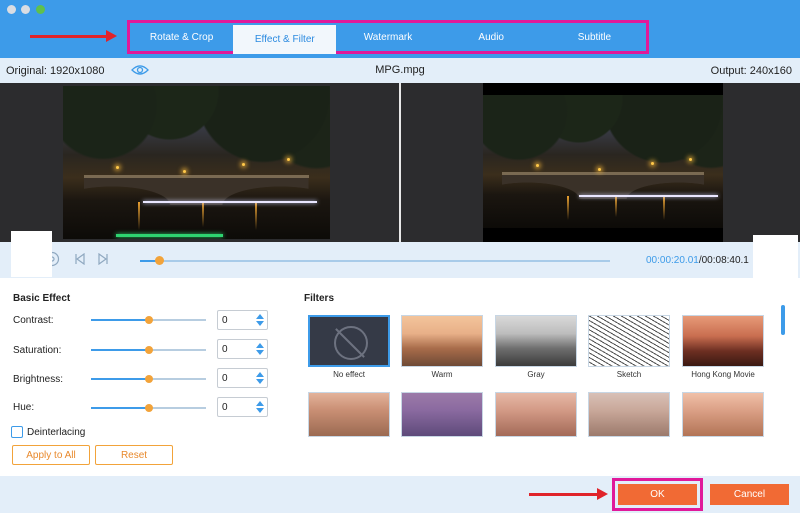  I want to click on tab-watermark: Watermark, so click(387, 37).